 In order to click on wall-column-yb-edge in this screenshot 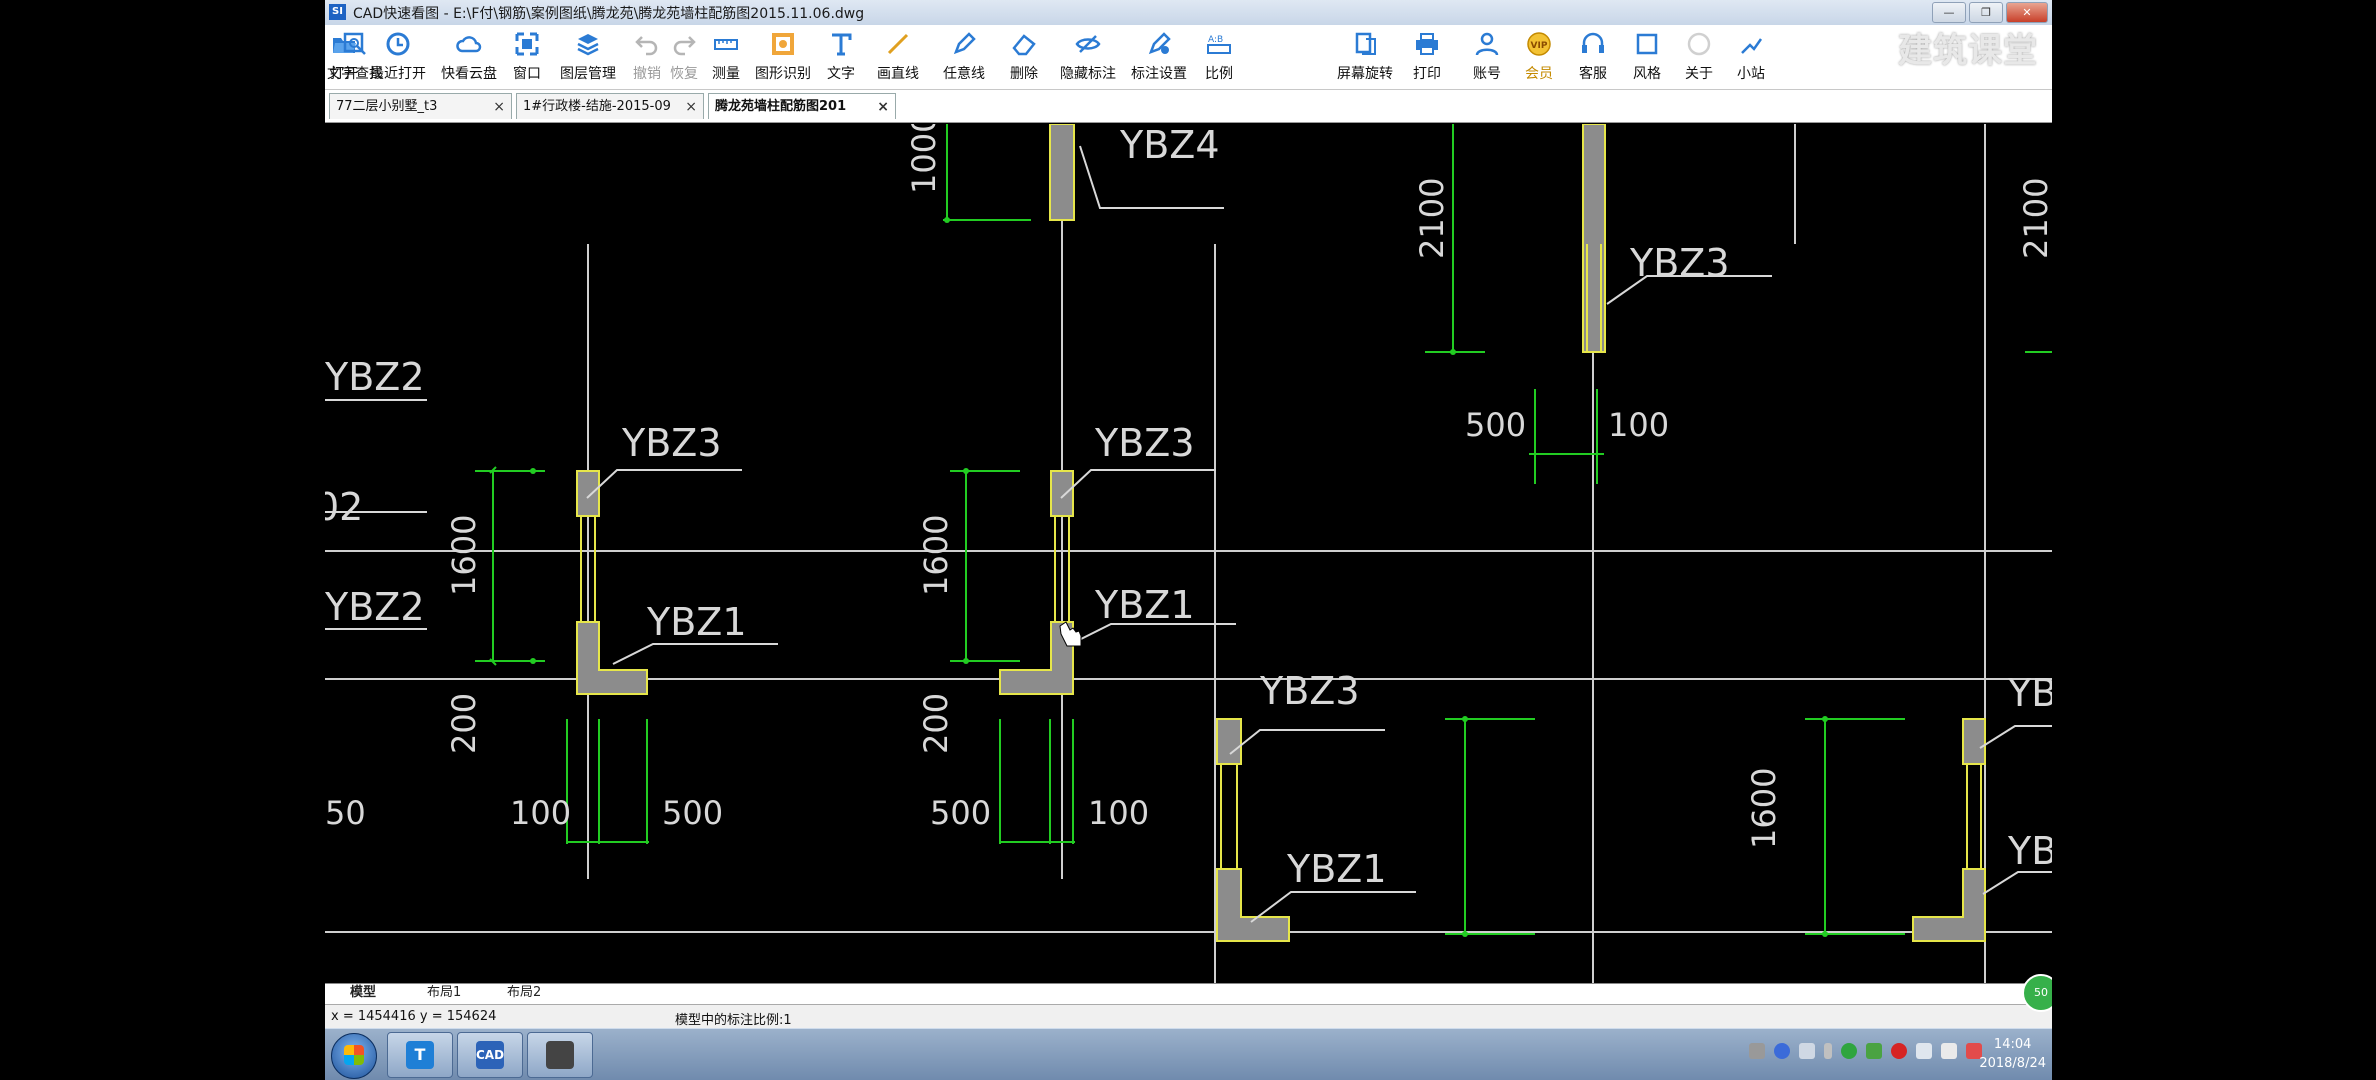, I will do `click(1974, 741)`.